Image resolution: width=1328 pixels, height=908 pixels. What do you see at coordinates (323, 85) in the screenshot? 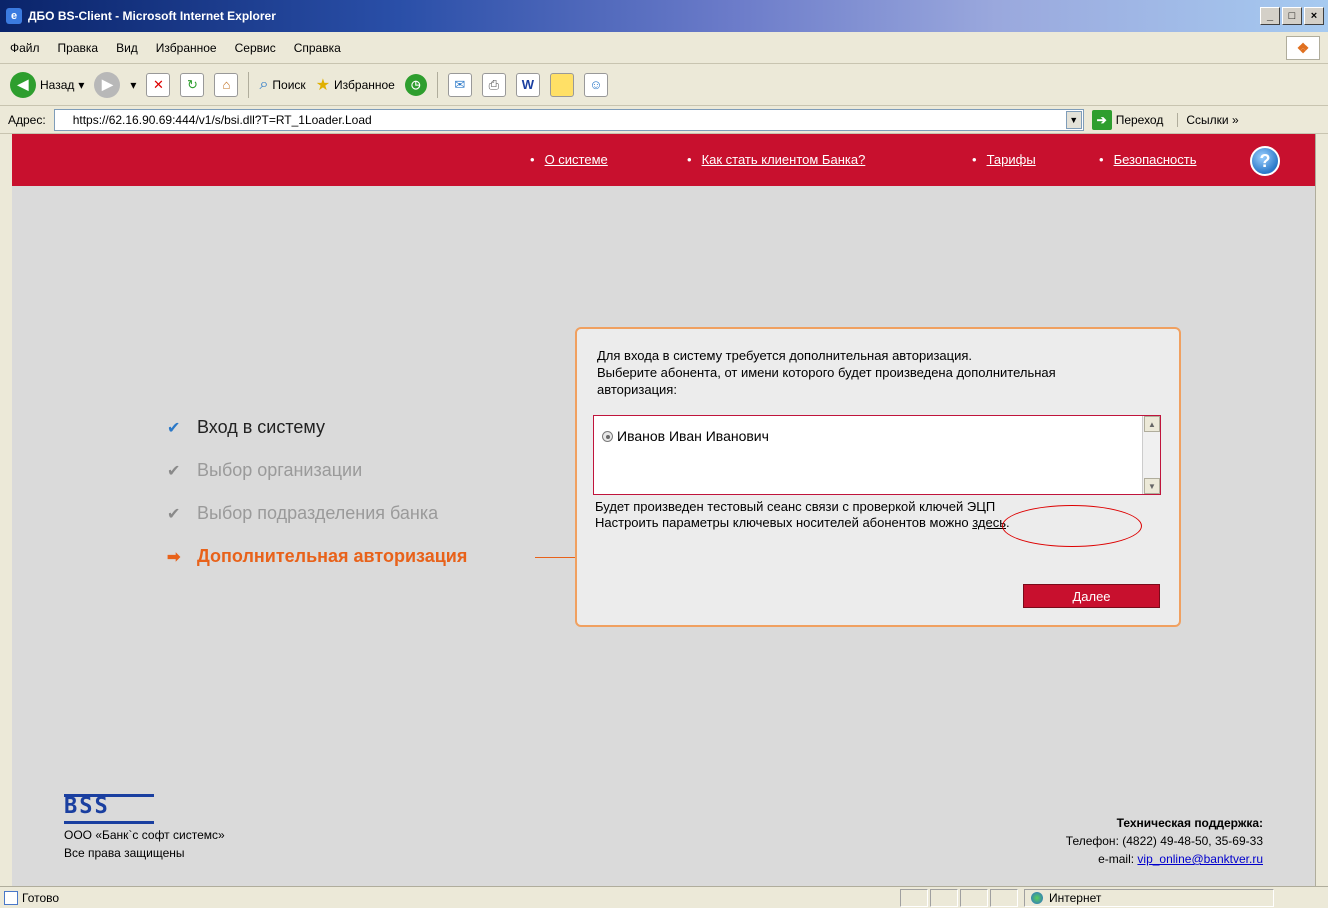
I see `star-icon: ★` at bounding box center [323, 85].